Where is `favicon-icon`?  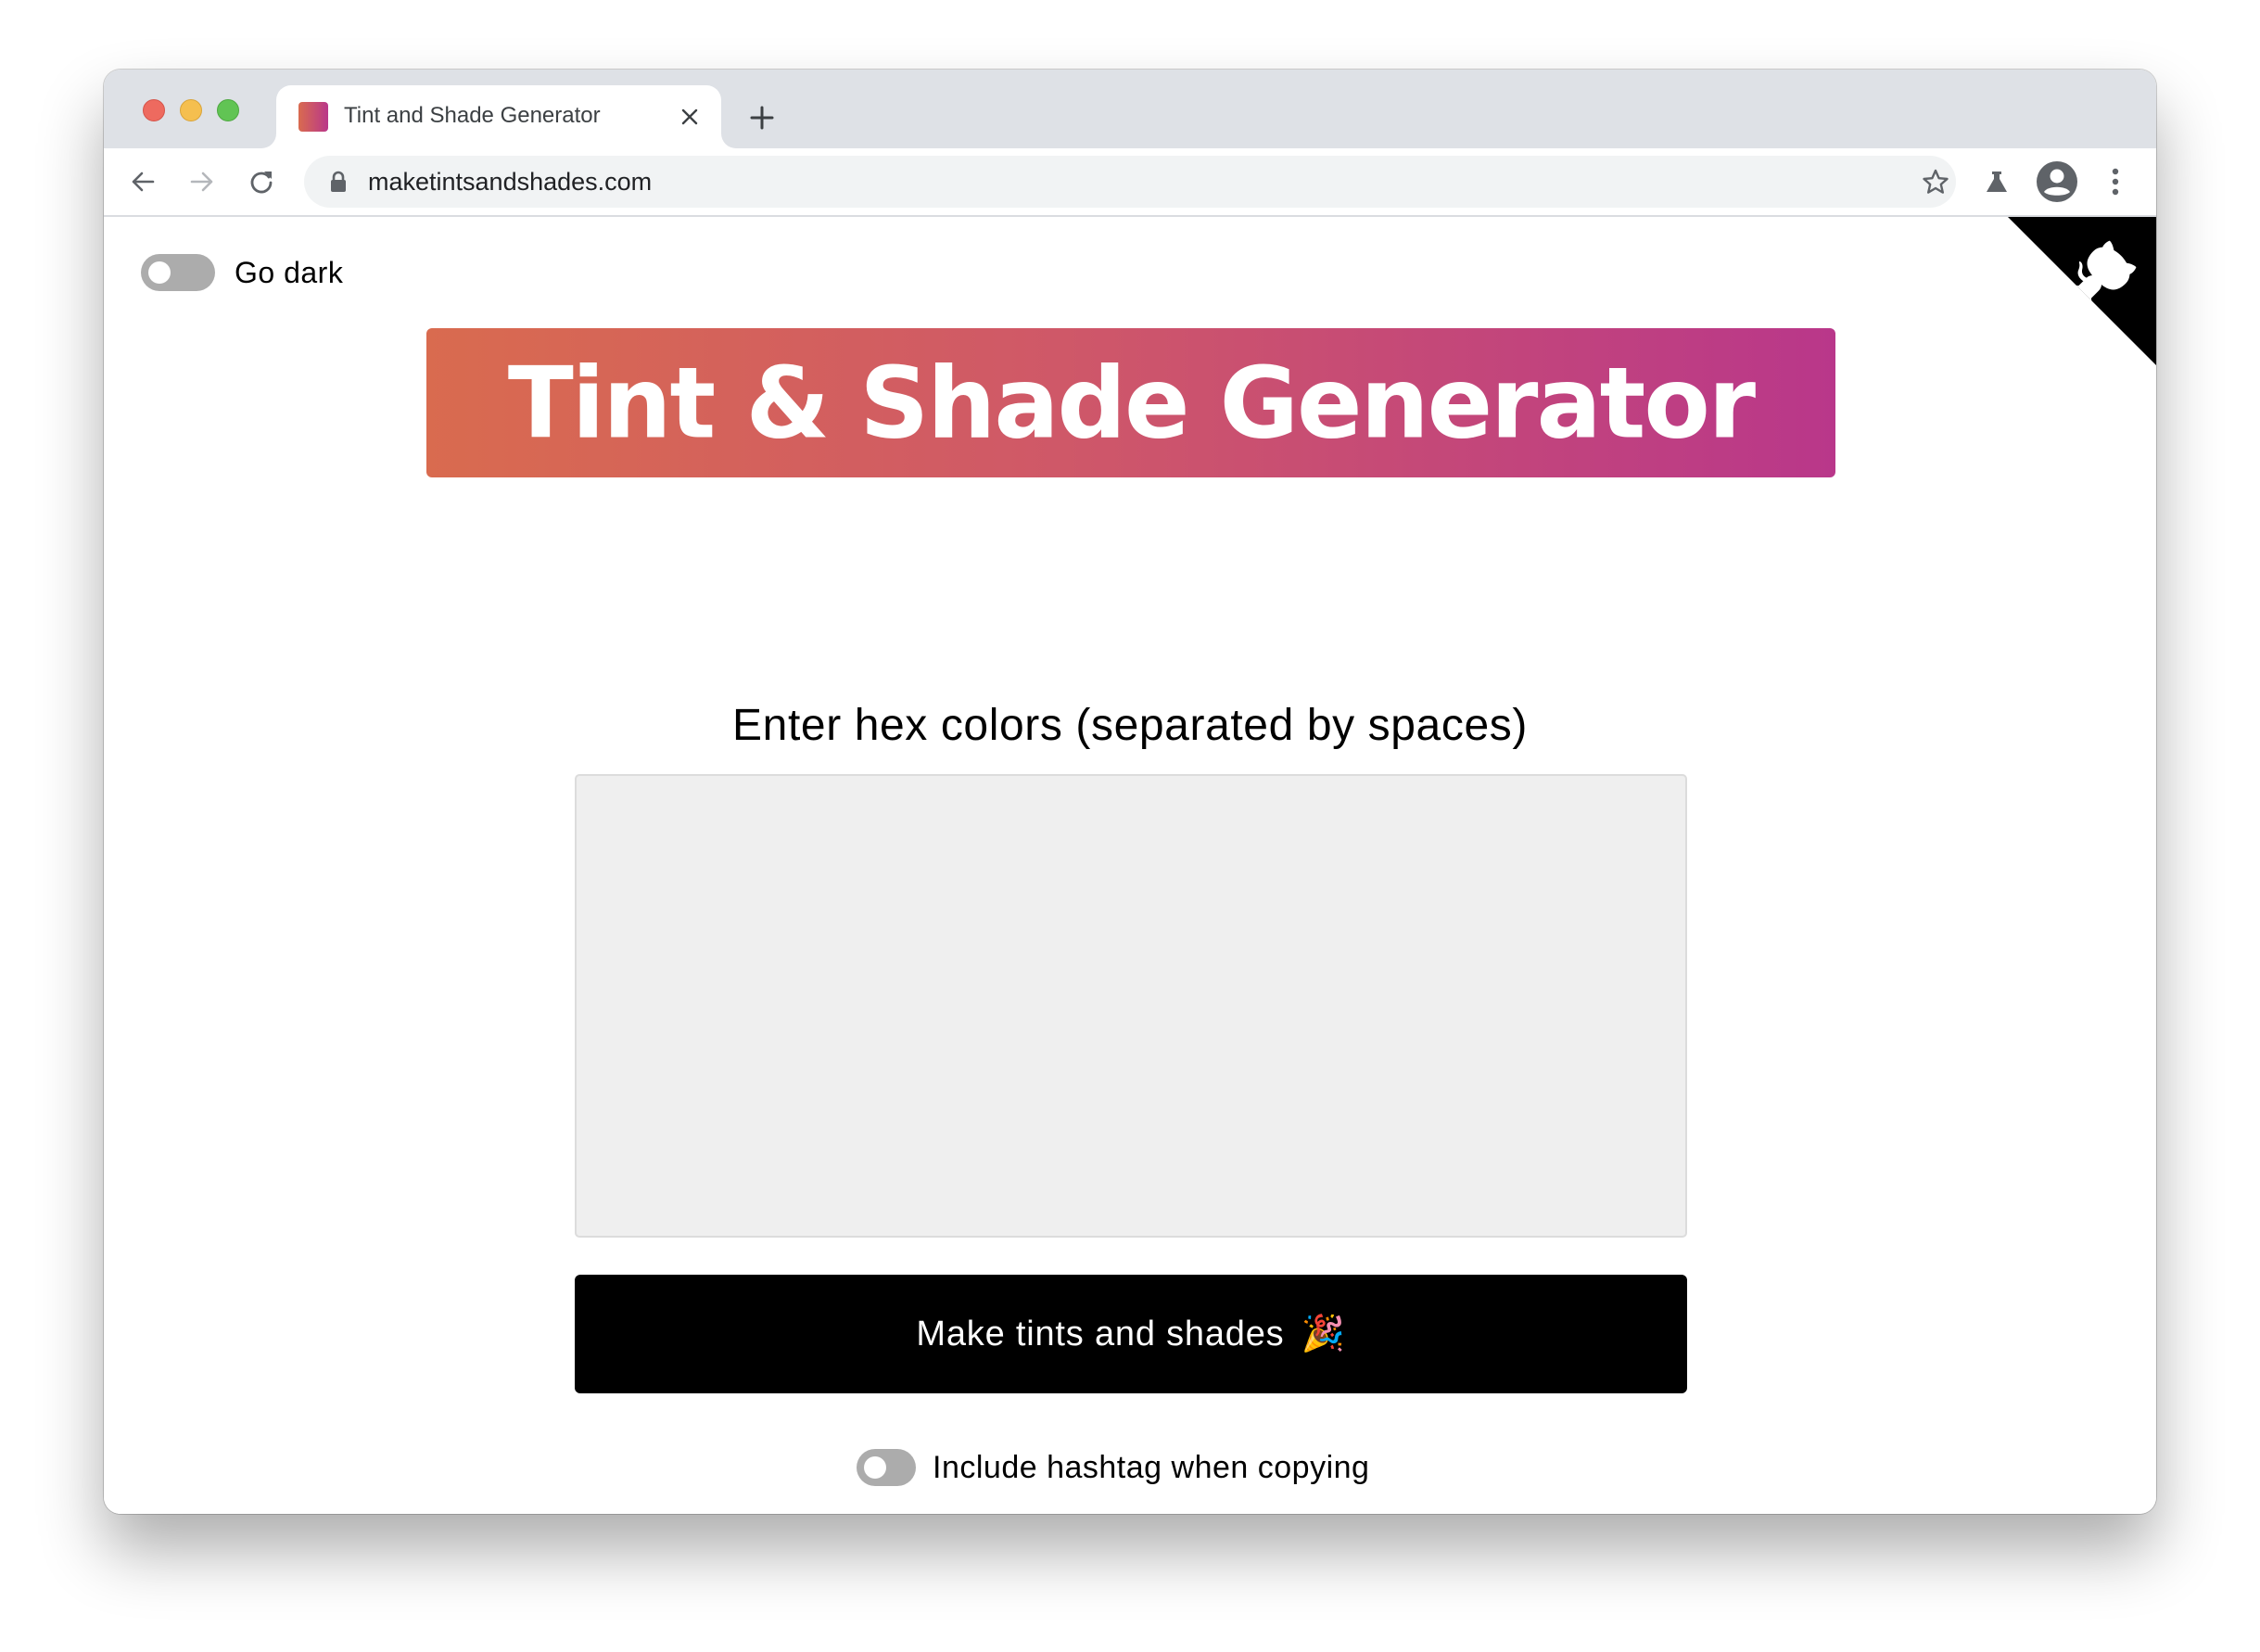
favicon-icon is located at coordinates (313, 117).